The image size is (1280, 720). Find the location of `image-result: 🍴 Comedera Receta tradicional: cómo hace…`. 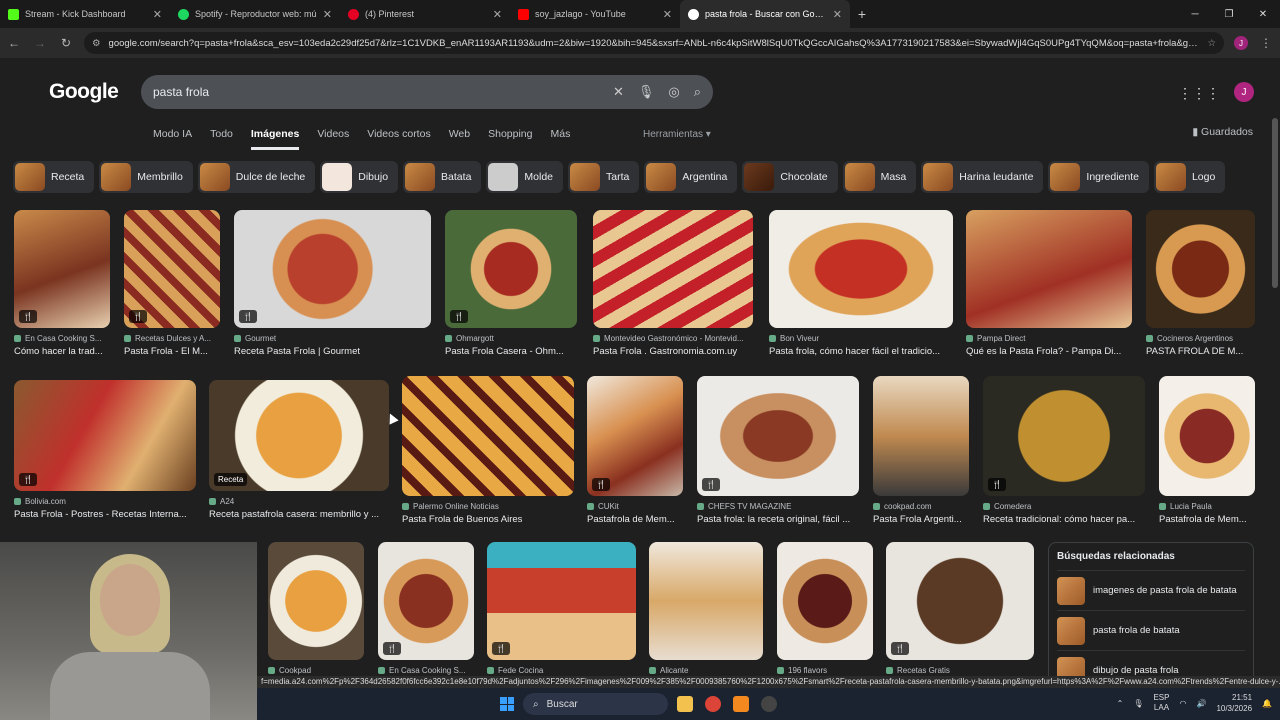

image-result: 🍴 Comedera Receta tradicional: cómo hace… is located at coordinates (1064, 450).